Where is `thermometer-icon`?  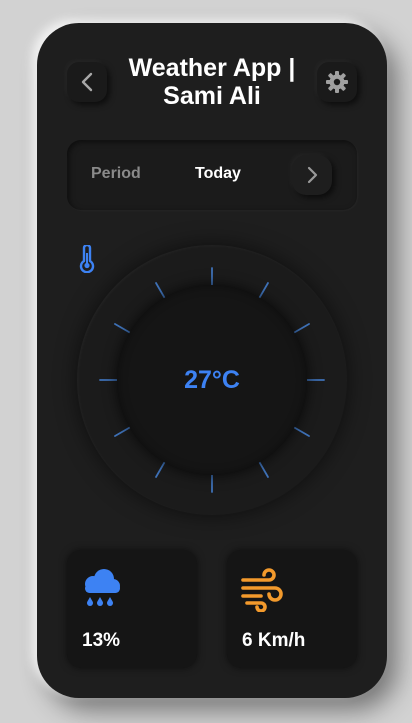
thermometer-icon is located at coordinates (87, 259).